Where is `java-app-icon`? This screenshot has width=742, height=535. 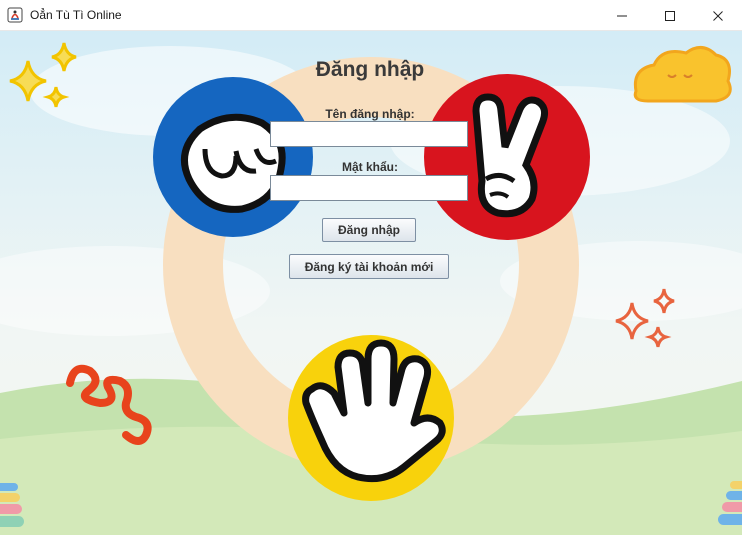 java-app-icon is located at coordinates (15, 15).